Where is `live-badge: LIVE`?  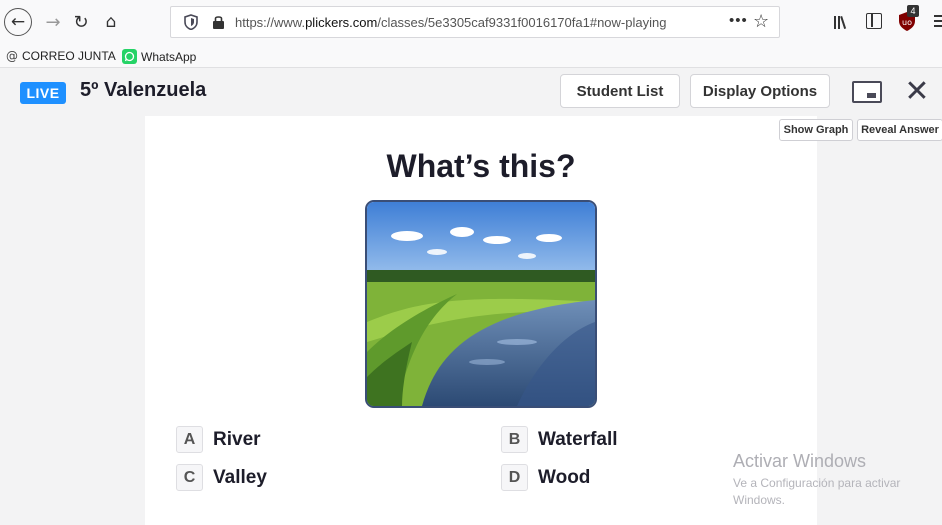
live-badge: LIVE is located at coordinates (43, 93).